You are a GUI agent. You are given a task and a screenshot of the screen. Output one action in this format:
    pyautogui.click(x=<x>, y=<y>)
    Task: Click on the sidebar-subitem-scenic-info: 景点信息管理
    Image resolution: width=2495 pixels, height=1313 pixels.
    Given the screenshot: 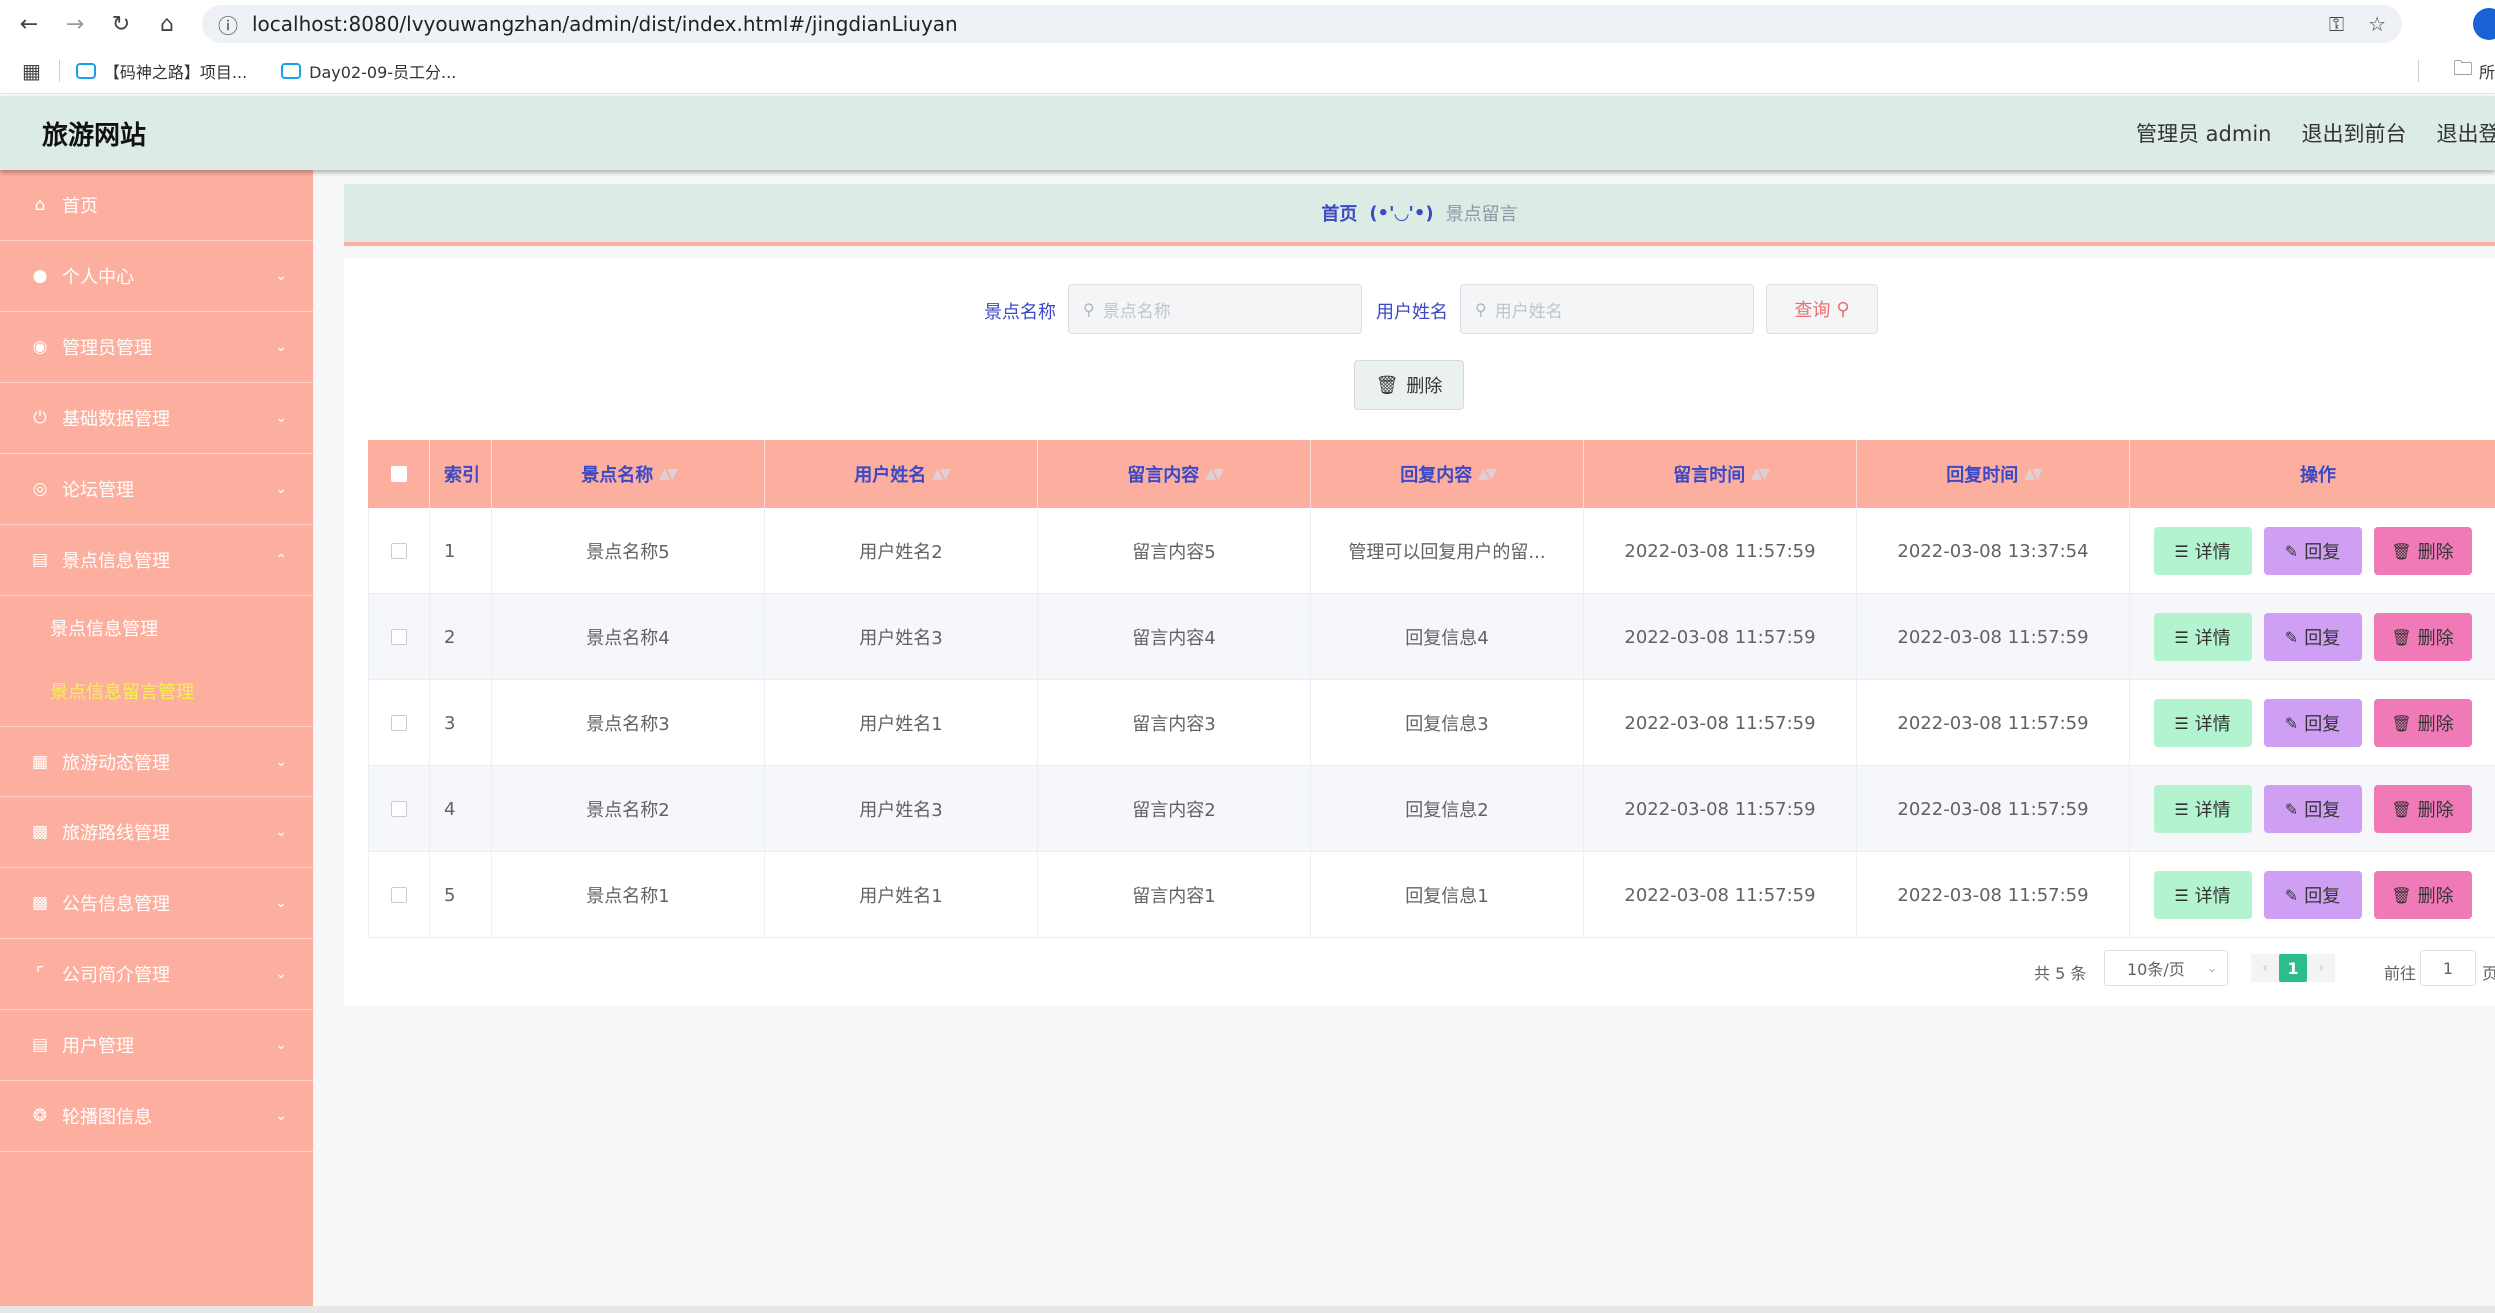 What is the action you would take?
    pyautogui.click(x=156, y=627)
    